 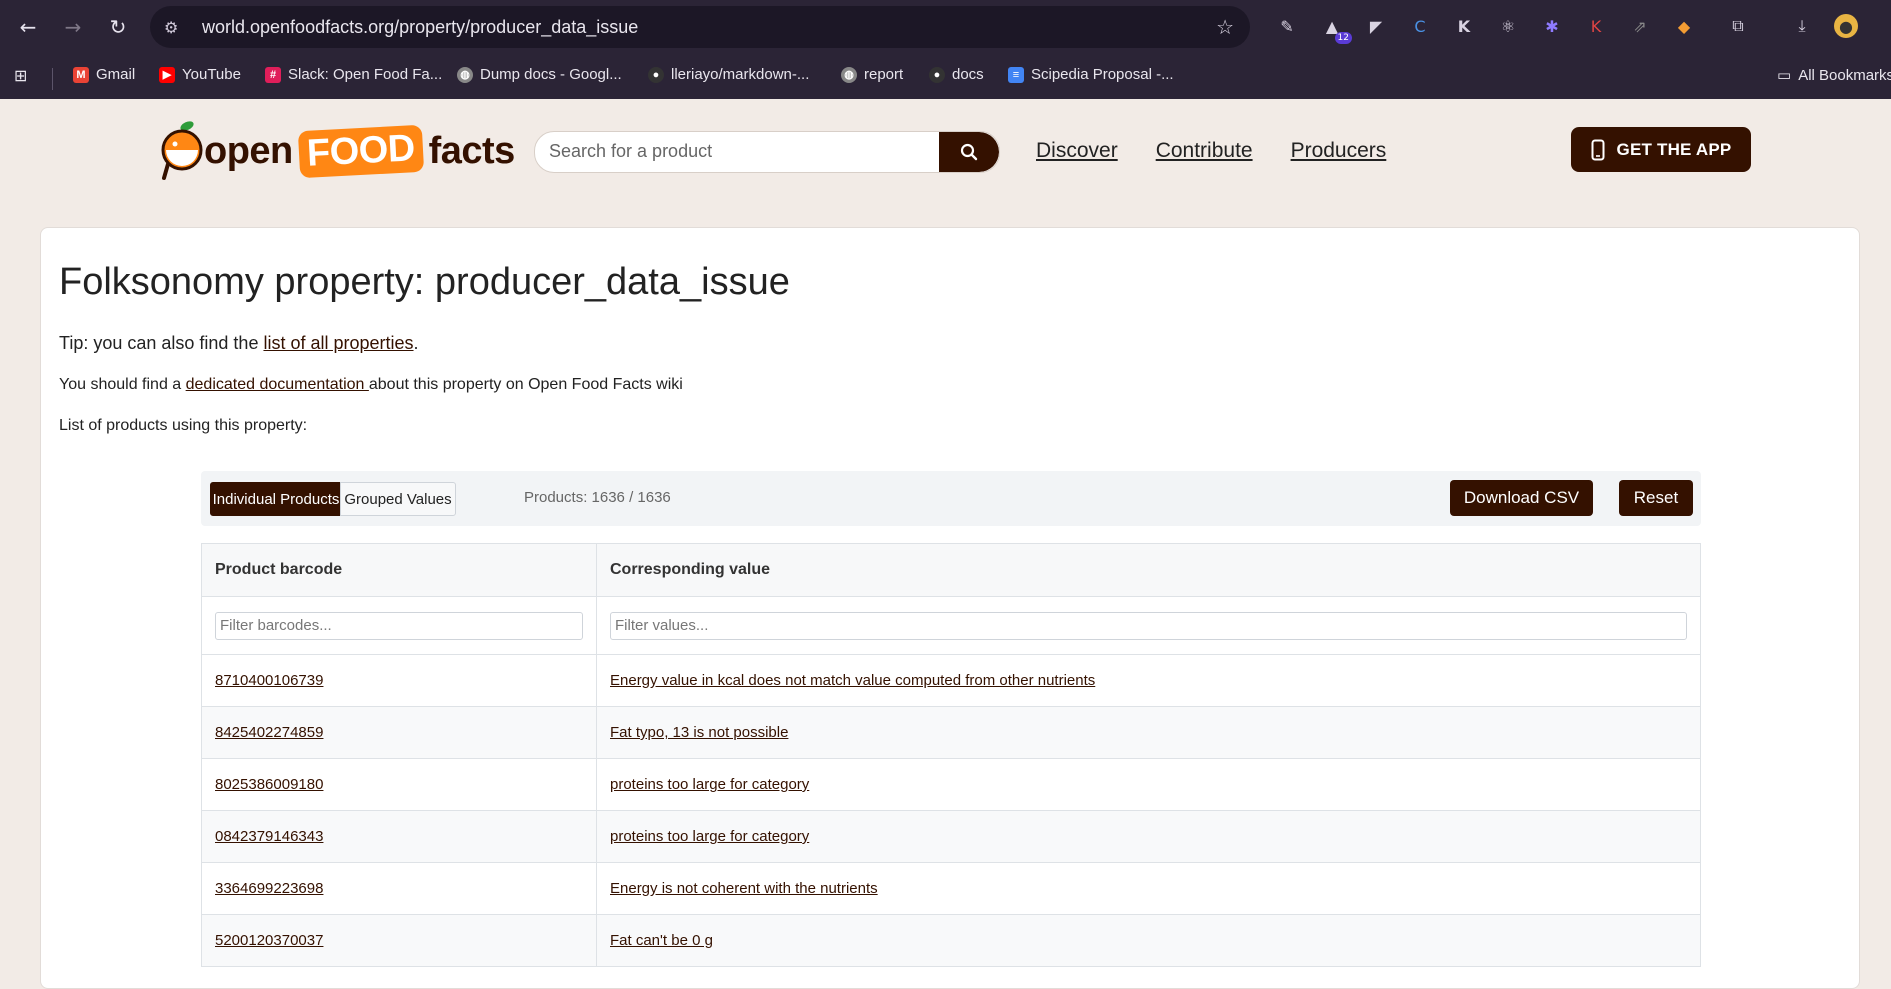 I want to click on documentation-link: dedicated documentation, so click(x=277, y=384).